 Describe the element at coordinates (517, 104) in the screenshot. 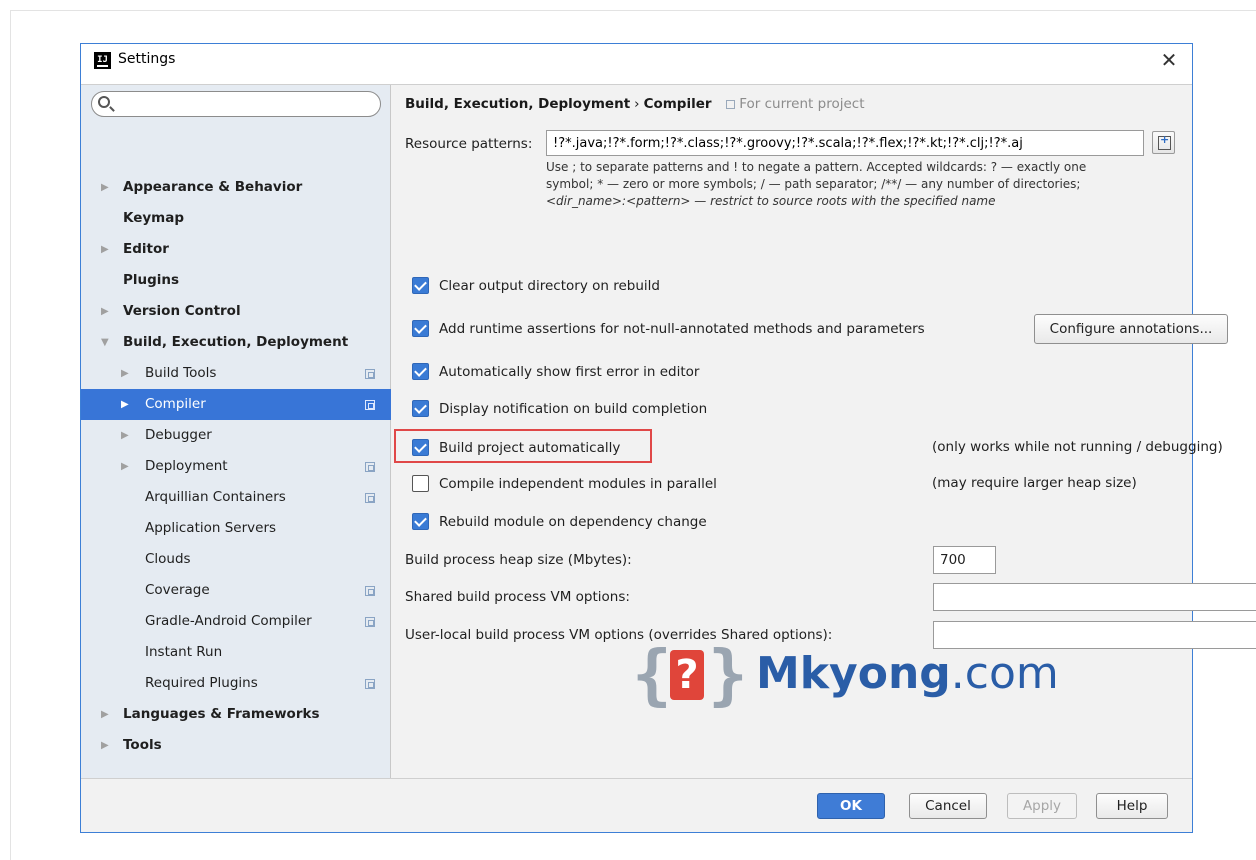

I see `breadcrumb-parent: Build, Execution, Deployment` at that location.